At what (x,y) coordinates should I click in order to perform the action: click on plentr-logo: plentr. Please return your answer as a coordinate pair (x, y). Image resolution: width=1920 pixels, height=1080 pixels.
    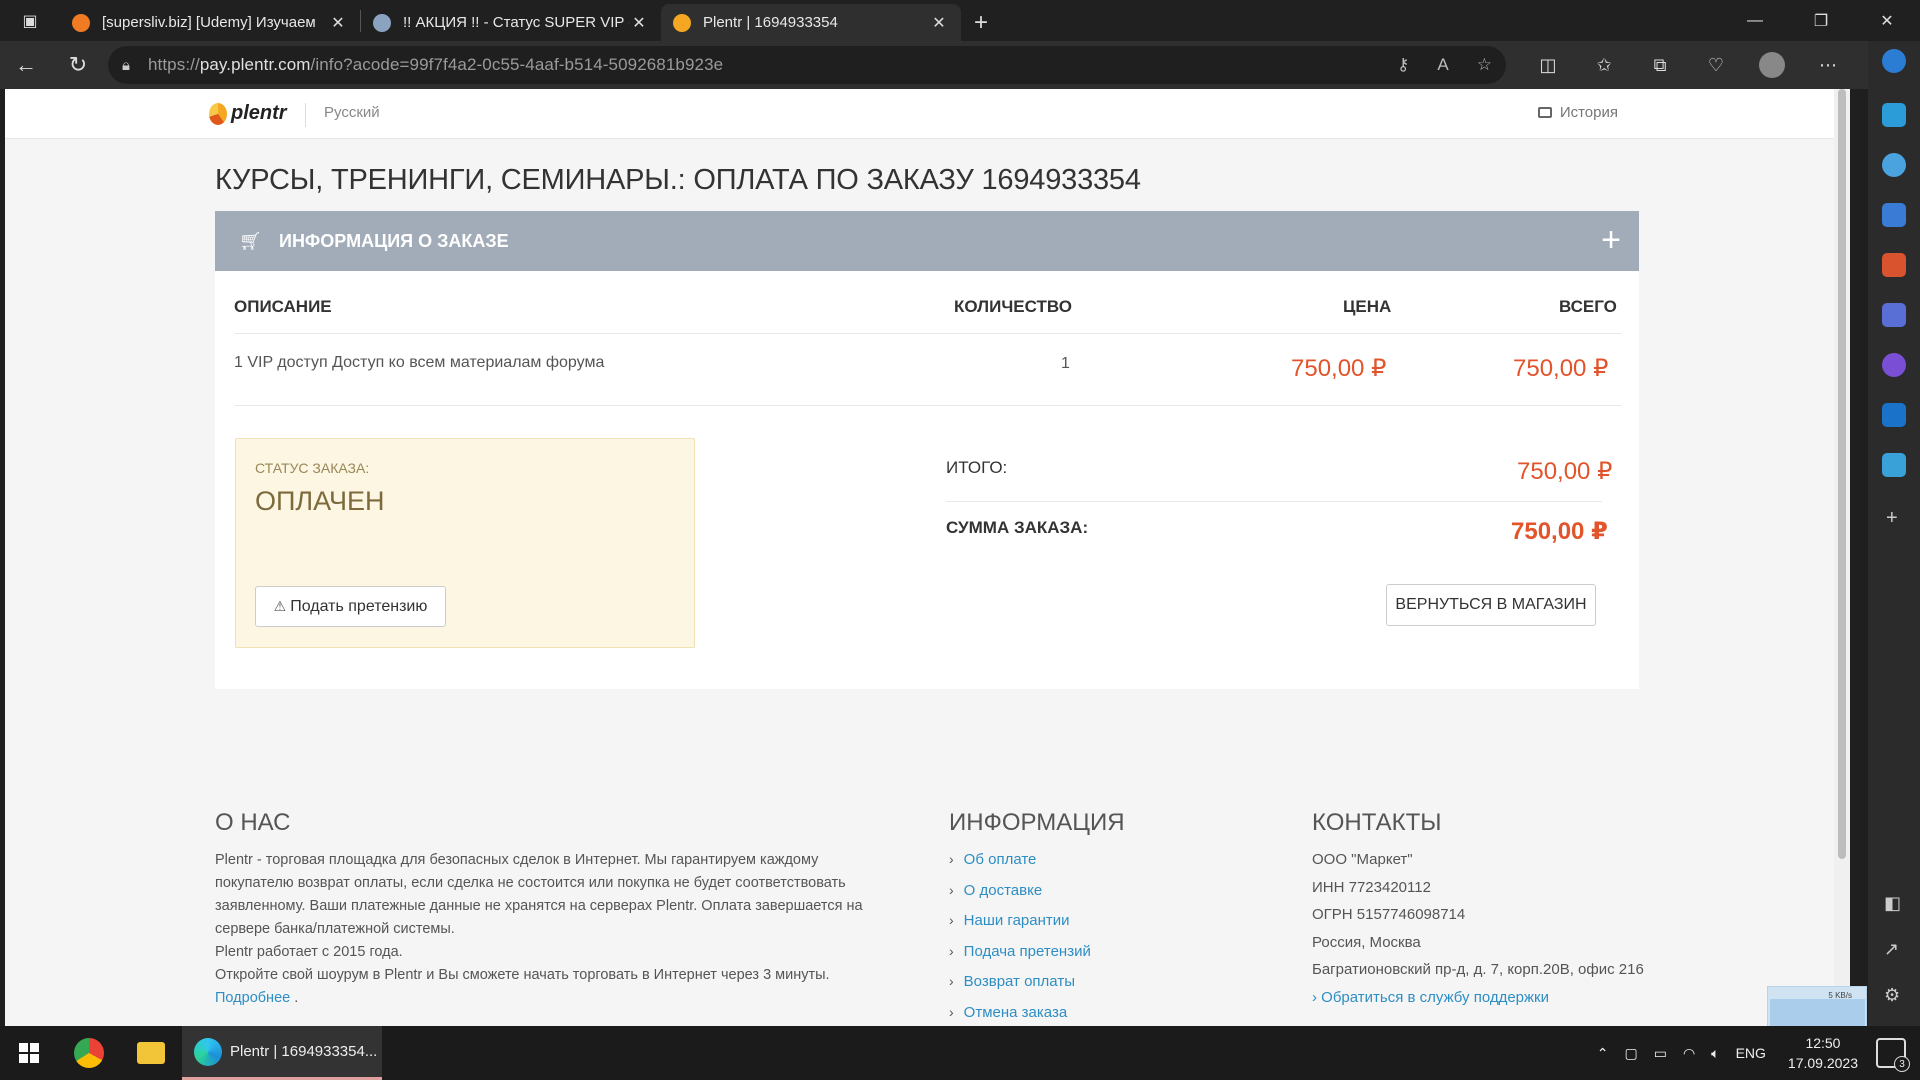
    Looking at the image, I should click on (248, 113).